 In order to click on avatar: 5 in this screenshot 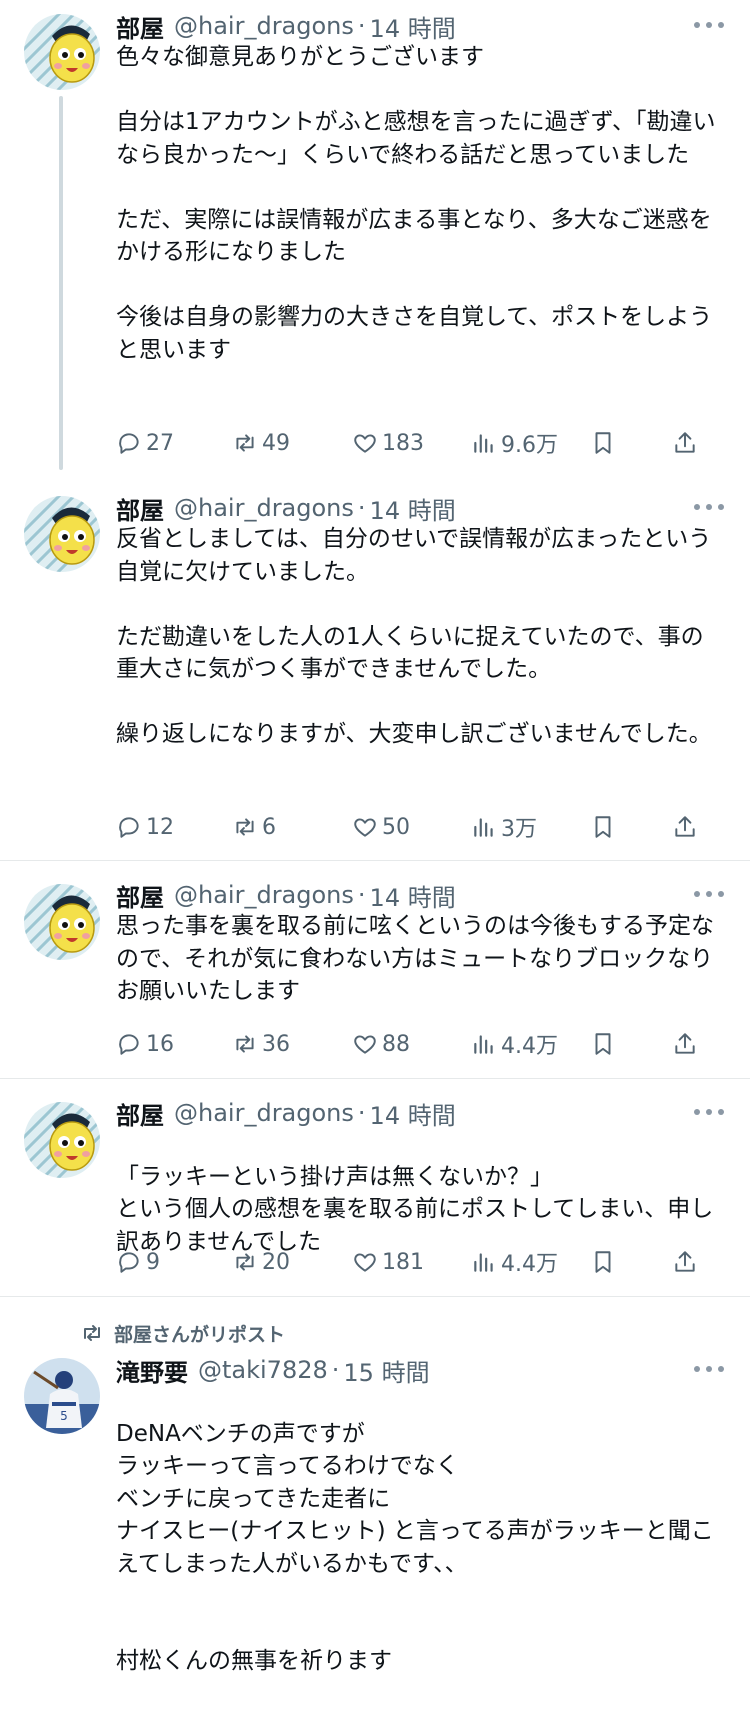, I will do `click(62, 1396)`.